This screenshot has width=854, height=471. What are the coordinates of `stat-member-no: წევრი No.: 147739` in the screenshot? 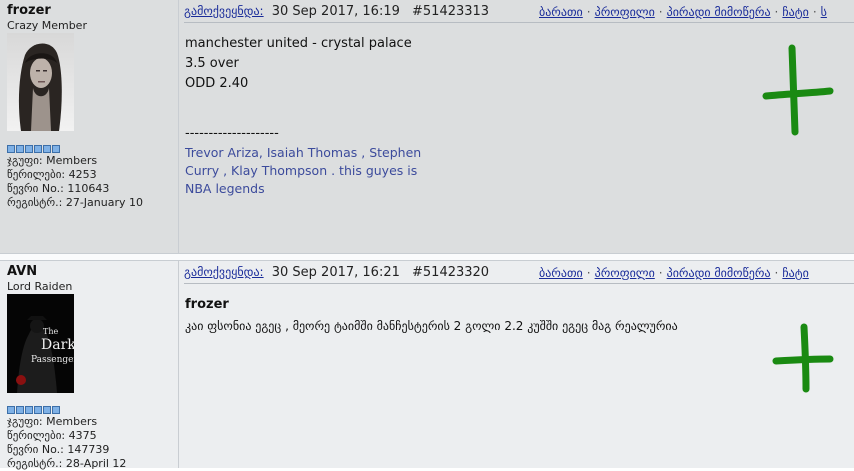 It's located at (58, 449).